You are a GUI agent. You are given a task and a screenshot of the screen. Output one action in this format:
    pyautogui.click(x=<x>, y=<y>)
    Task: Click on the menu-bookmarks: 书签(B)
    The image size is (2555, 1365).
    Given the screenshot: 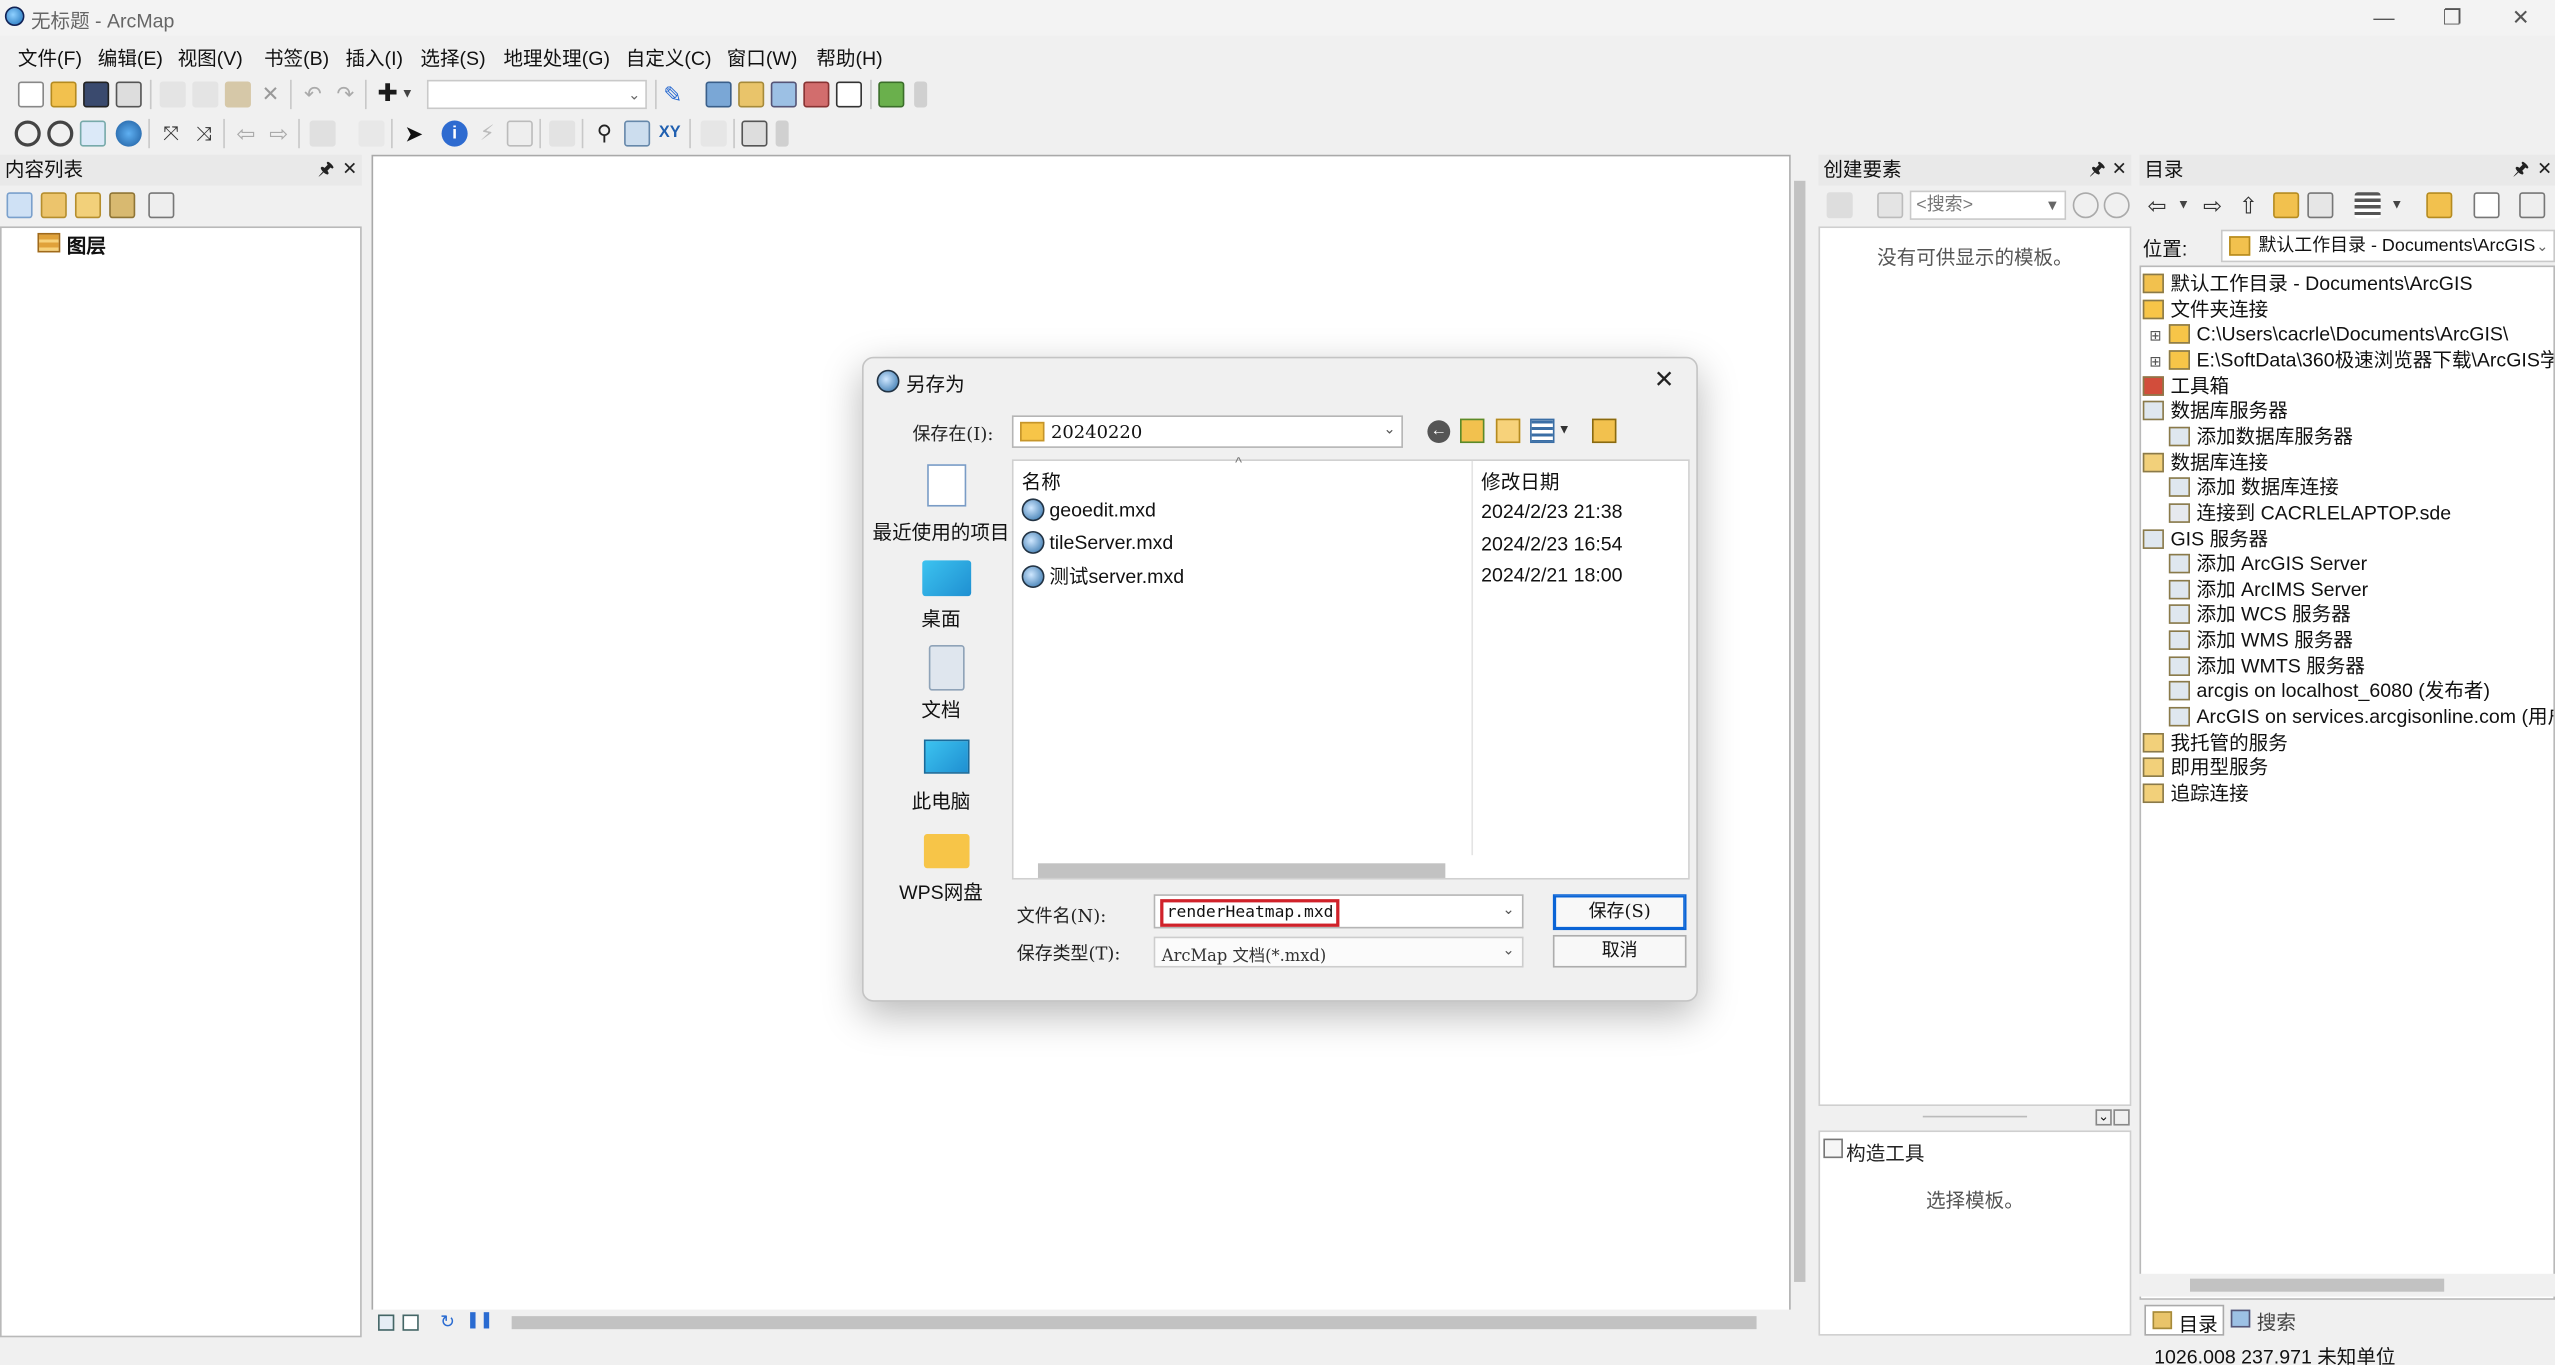 What is the action you would take?
    pyautogui.click(x=296, y=58)
    